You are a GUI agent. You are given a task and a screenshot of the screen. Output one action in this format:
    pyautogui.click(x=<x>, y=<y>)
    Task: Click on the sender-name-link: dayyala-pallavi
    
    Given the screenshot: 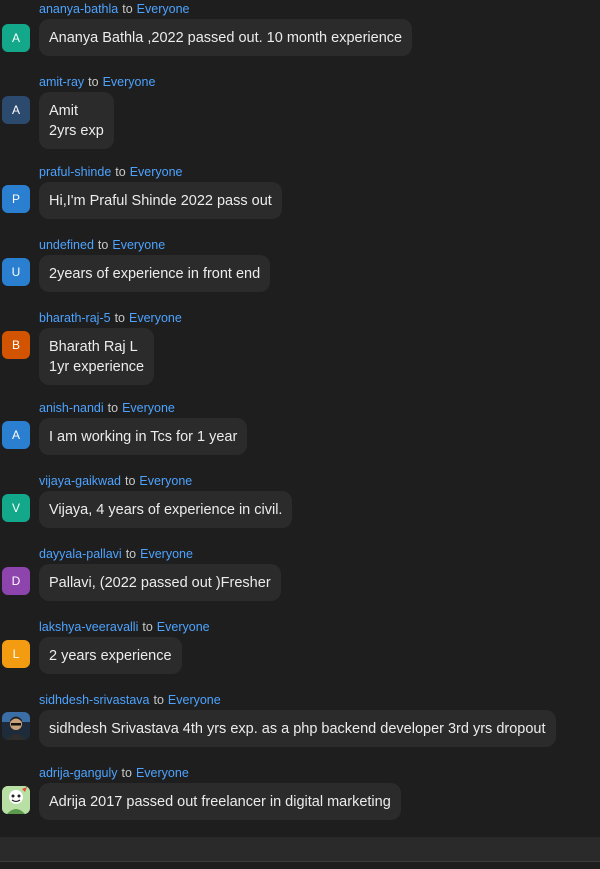 What is the action you would take?
    pyautogui.click(x=80, y=554)
    